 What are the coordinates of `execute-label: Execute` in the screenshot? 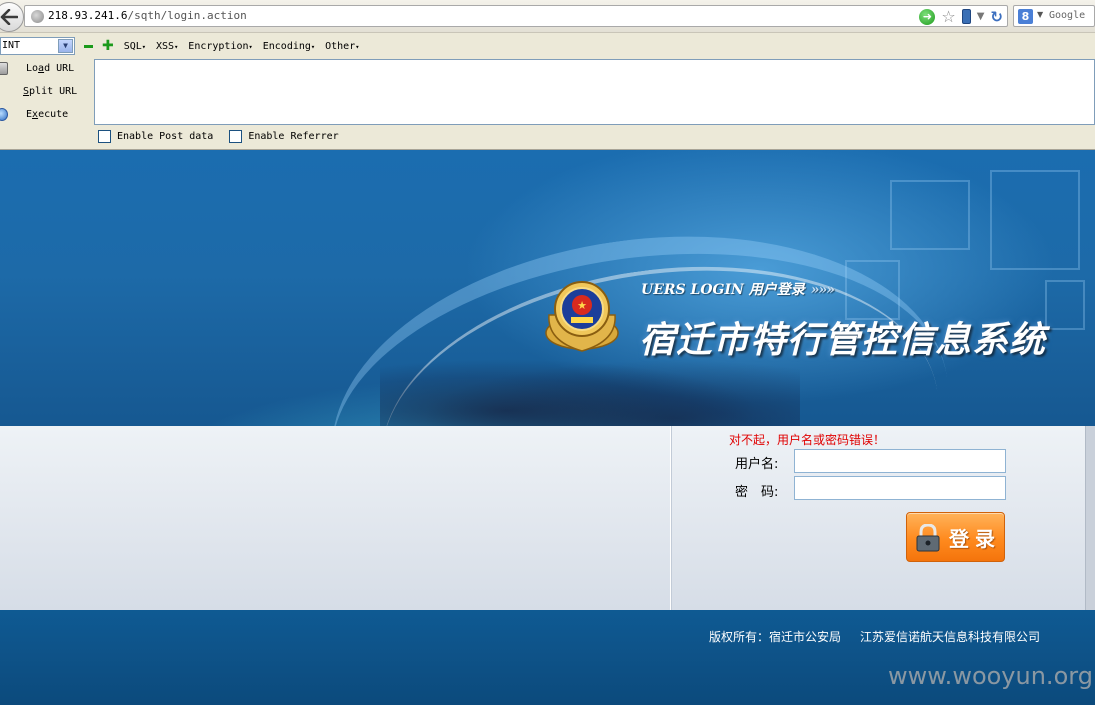 It's located at (47, 114).